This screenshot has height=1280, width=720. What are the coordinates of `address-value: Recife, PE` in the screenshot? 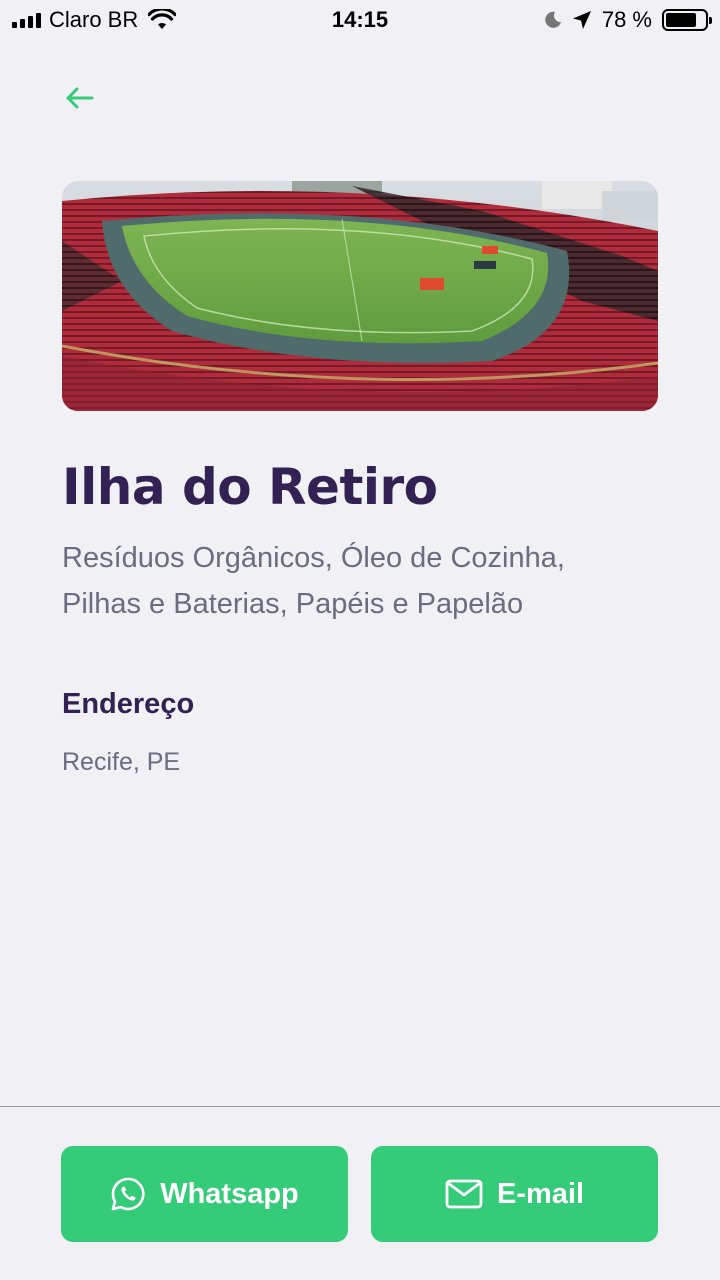 It's located at (121, 762).